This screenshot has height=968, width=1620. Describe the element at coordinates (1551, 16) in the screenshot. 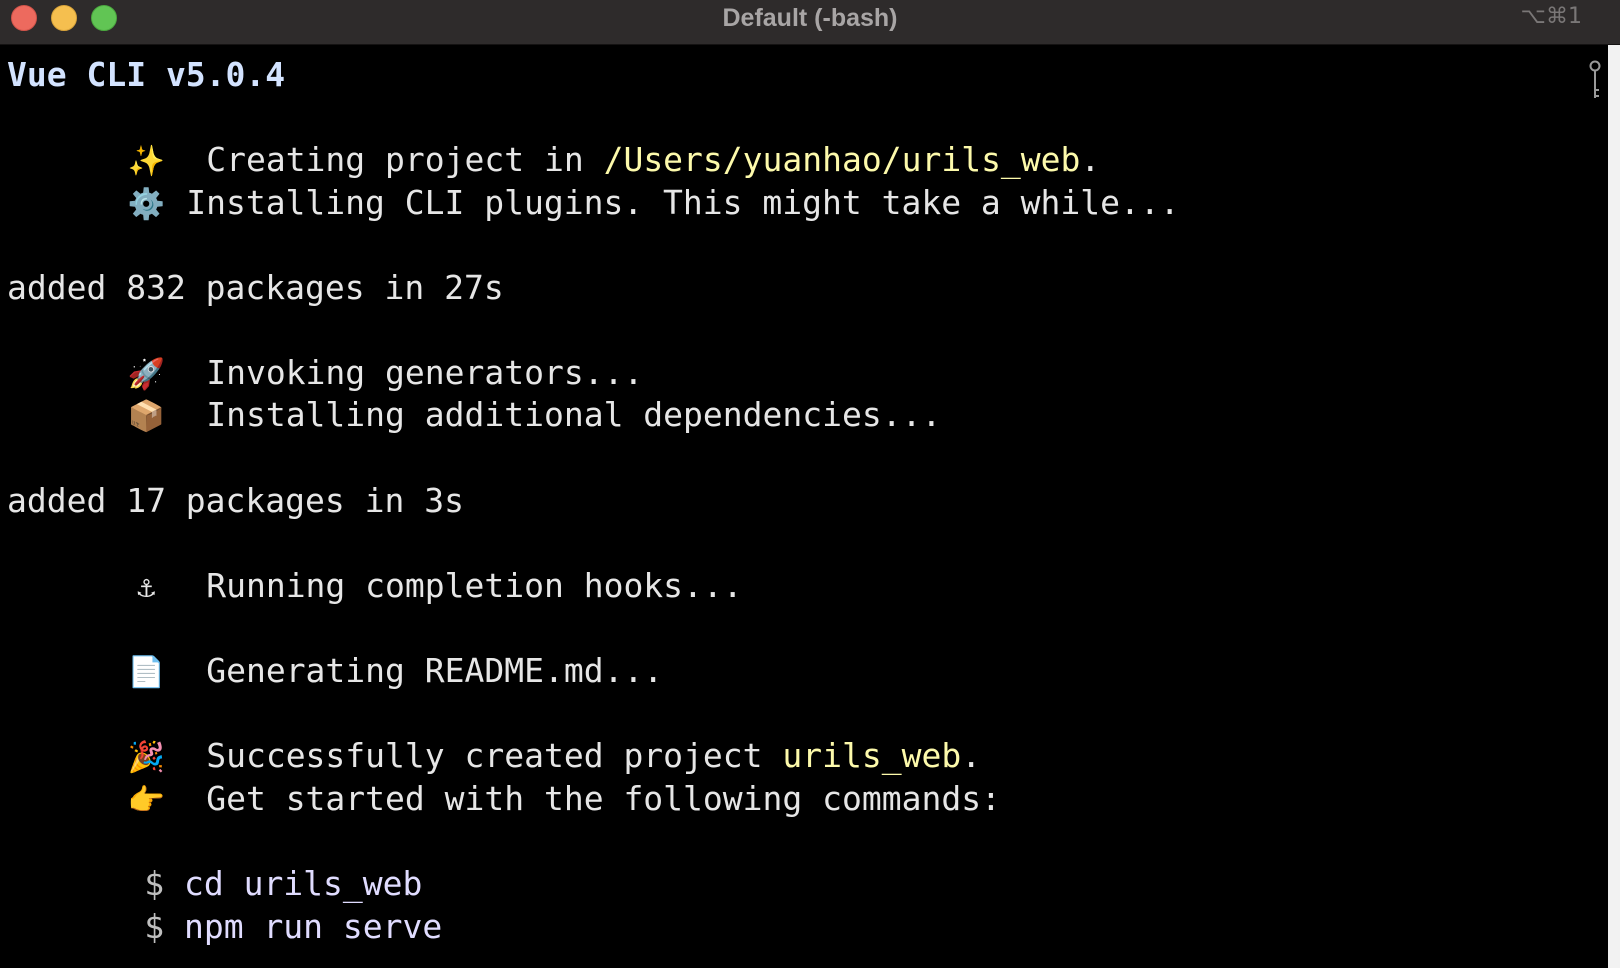

I see `window-shortcut: ⌥⌘1` at that location.